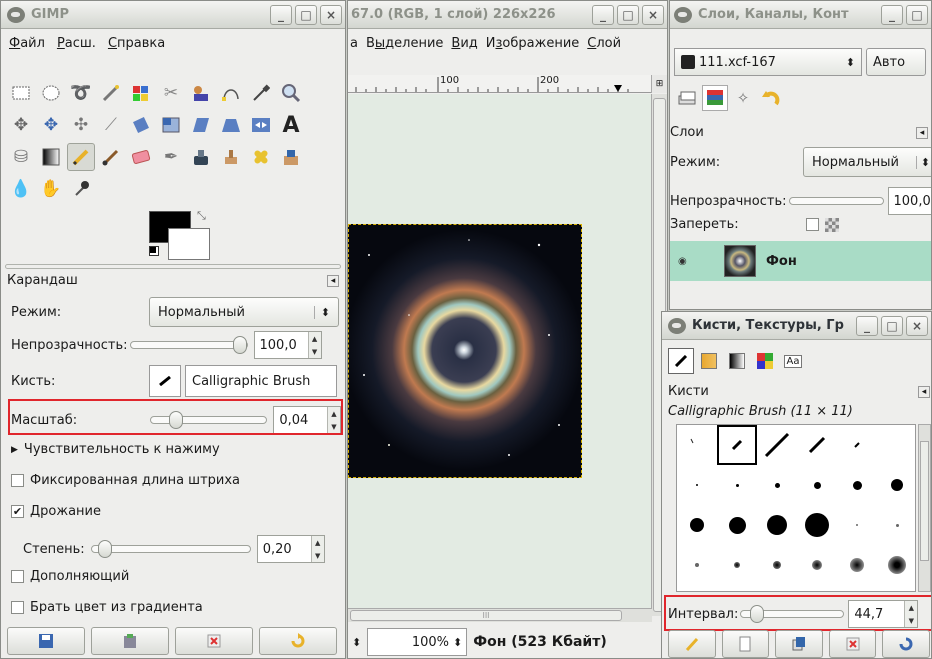 The width and height of the screenshot is (932, 659). What do you see at coordinates (796, 326) in the screenshot?
I see `brushes-titlebar: Кисти, Текстуры, Гр _ □ ×` at bounding box center [796, 326].